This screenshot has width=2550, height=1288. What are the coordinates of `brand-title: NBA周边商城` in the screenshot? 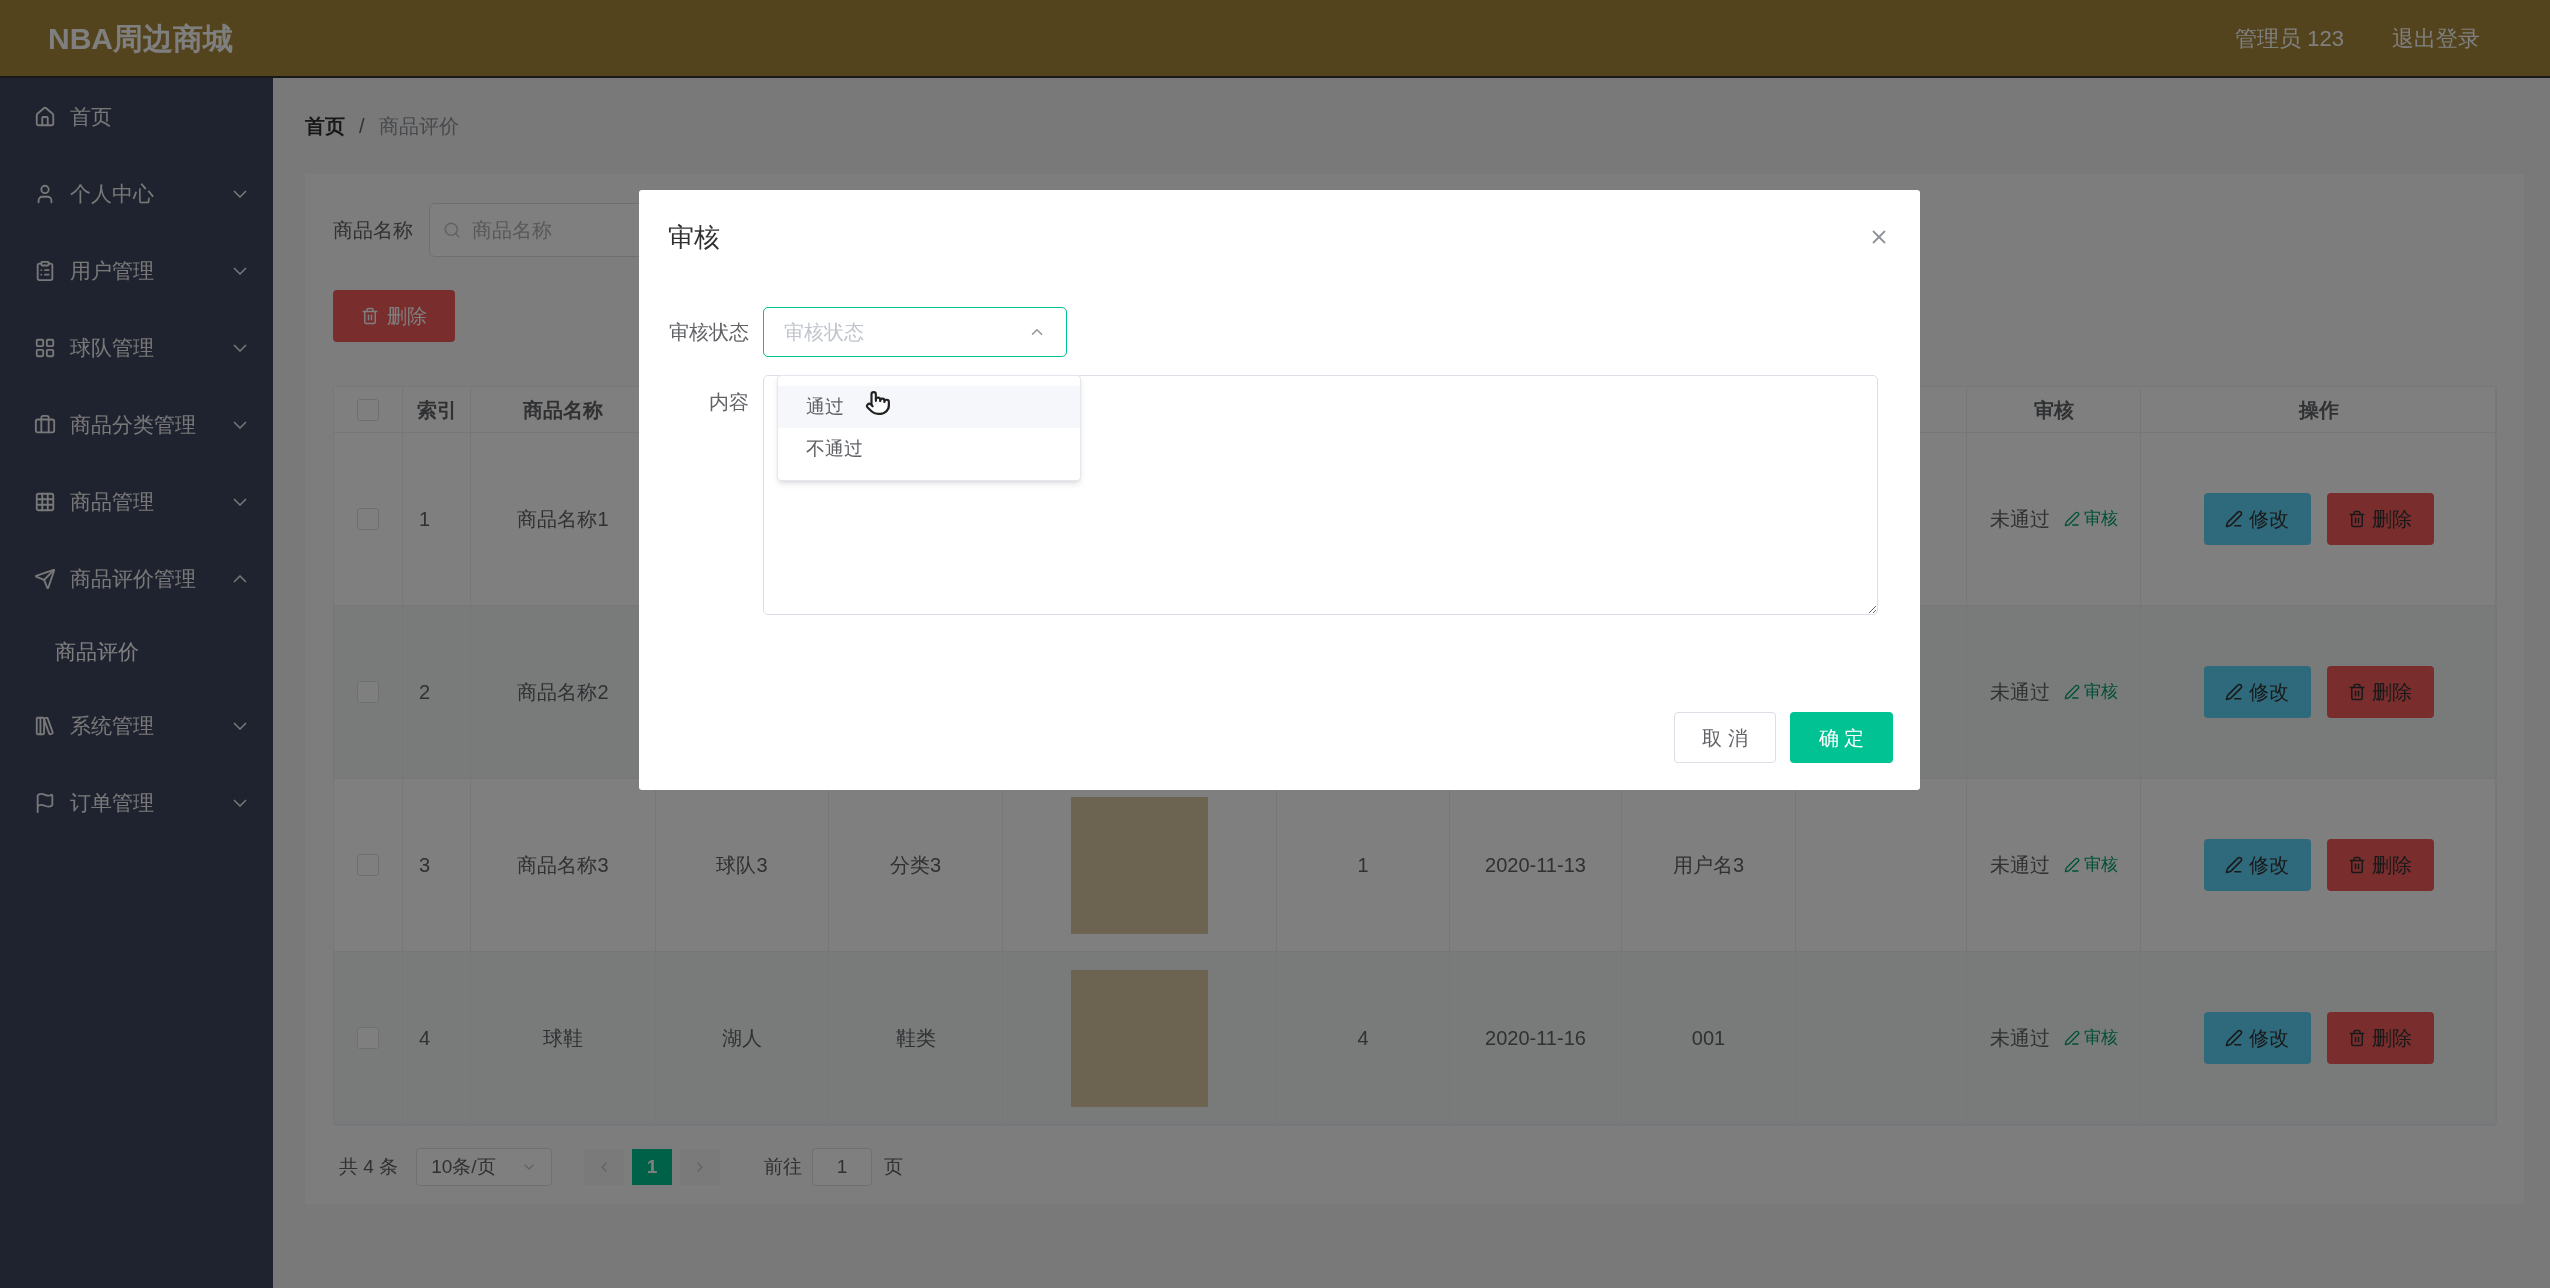 It's located at (140, 38).